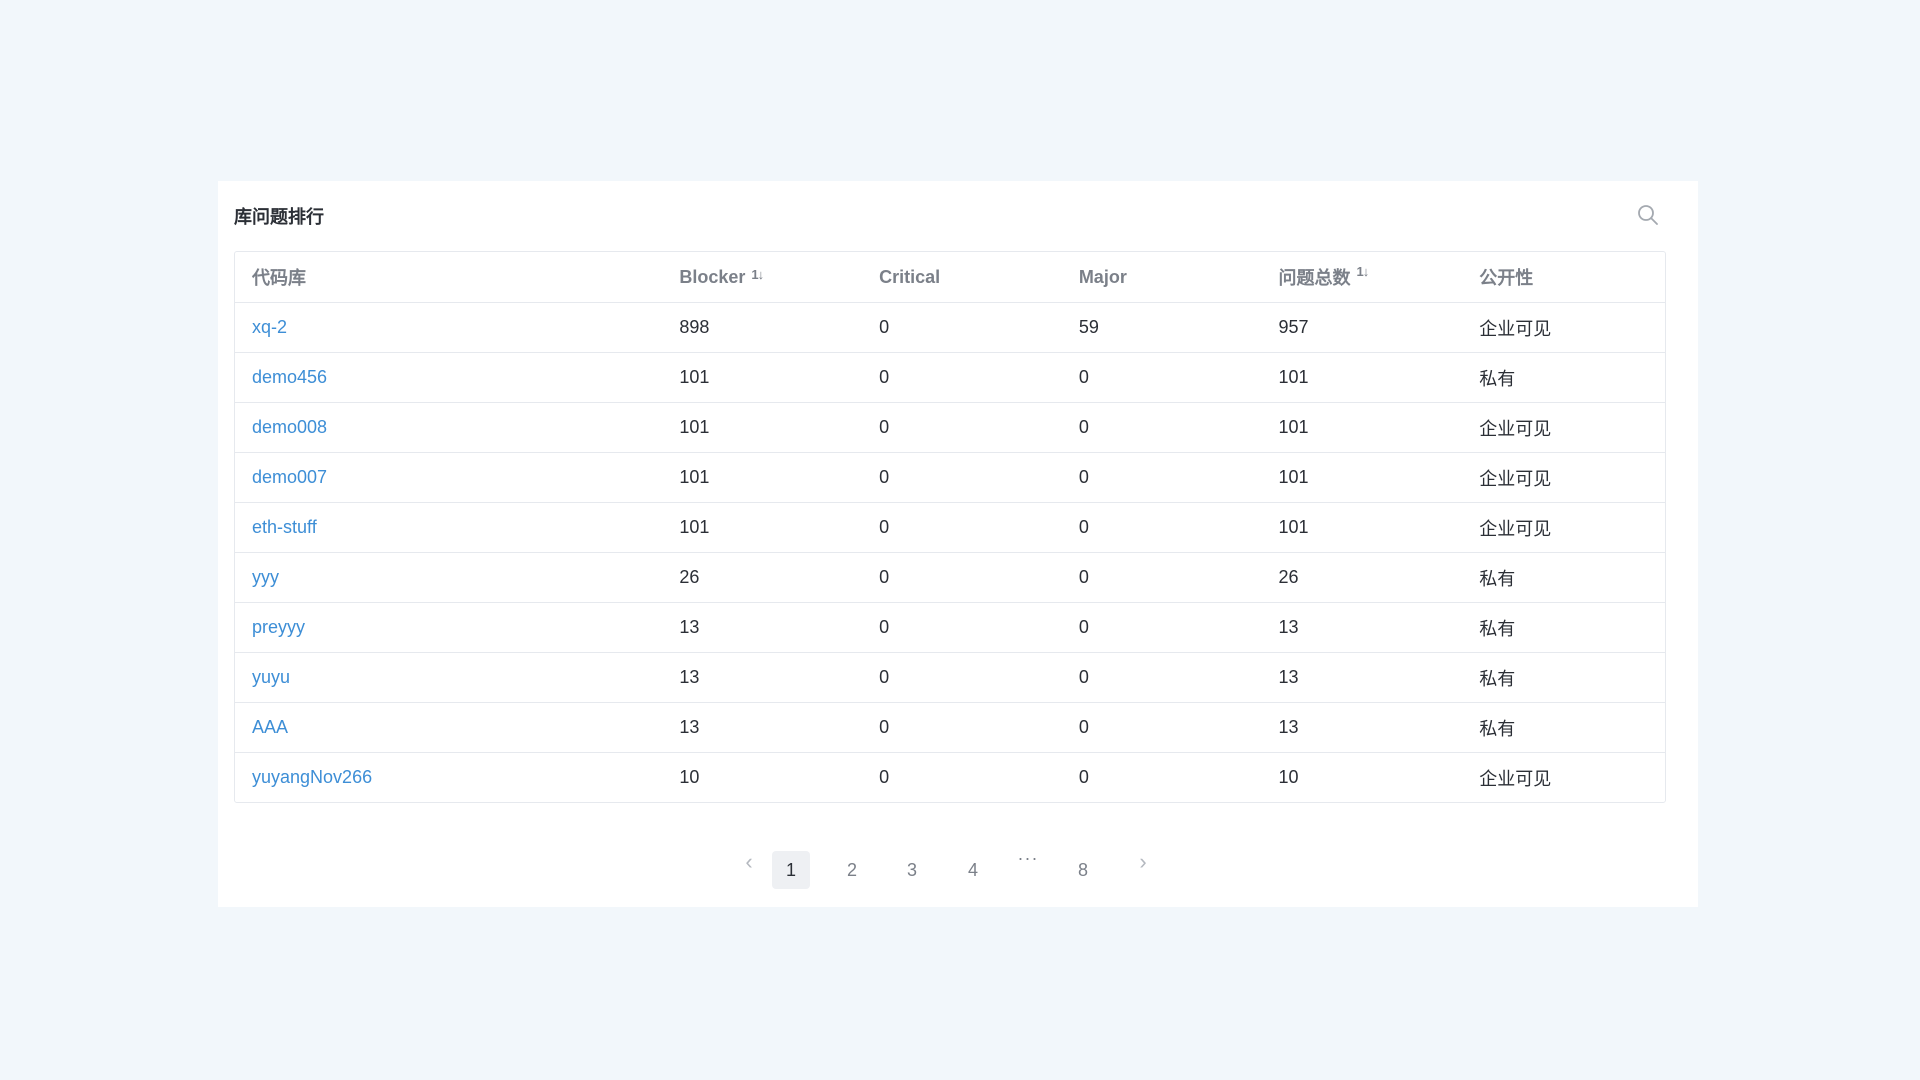  I want to click on panel-title: 库问题排行, so click(279, 217).